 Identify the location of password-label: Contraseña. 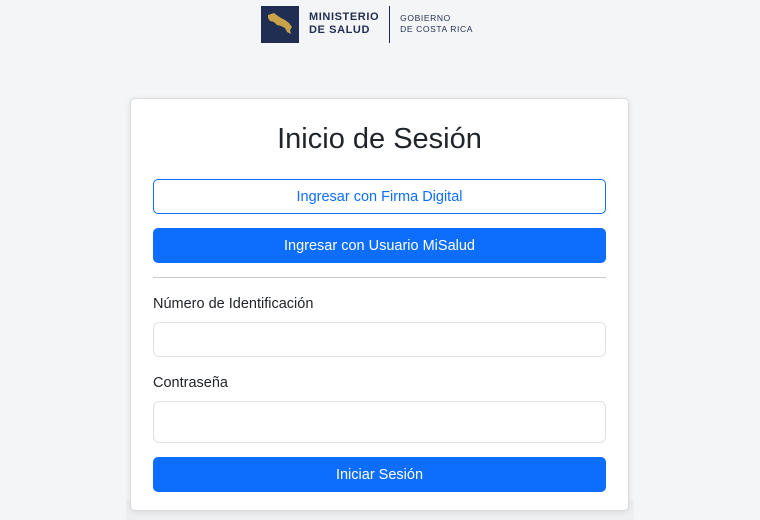
(190, 383).